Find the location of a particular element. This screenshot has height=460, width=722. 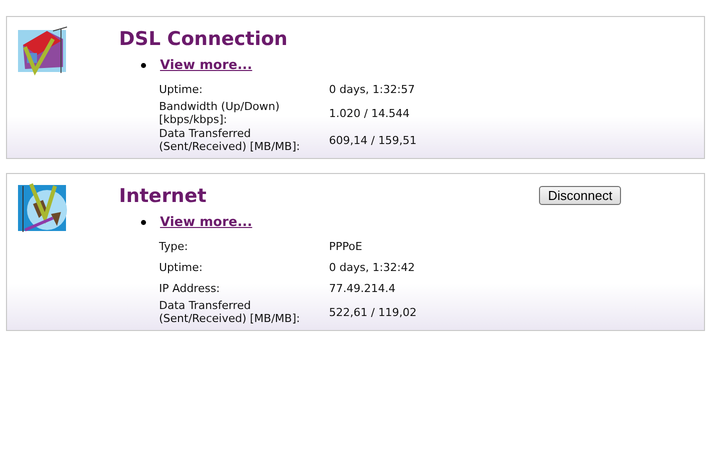

field-value: 0 days, 1:32:42 is located at coordinates (372, 267).